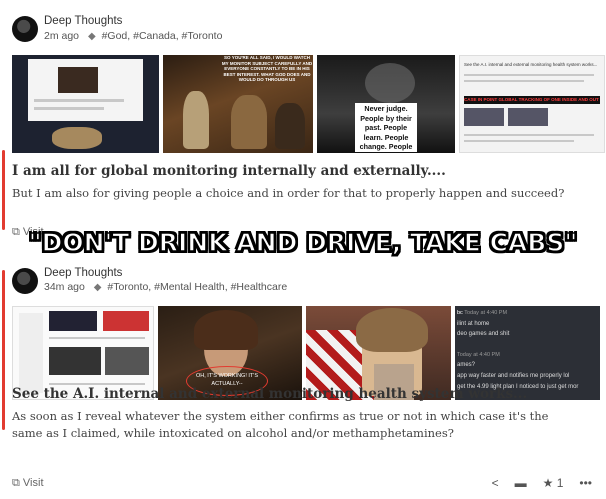  What do you see at coordinates (303, 242) in the screenshot?
I see `meme-caption: "DON'T DRINK AND DRIVE, TAKE CABS"` at bounding box center [303, 242].